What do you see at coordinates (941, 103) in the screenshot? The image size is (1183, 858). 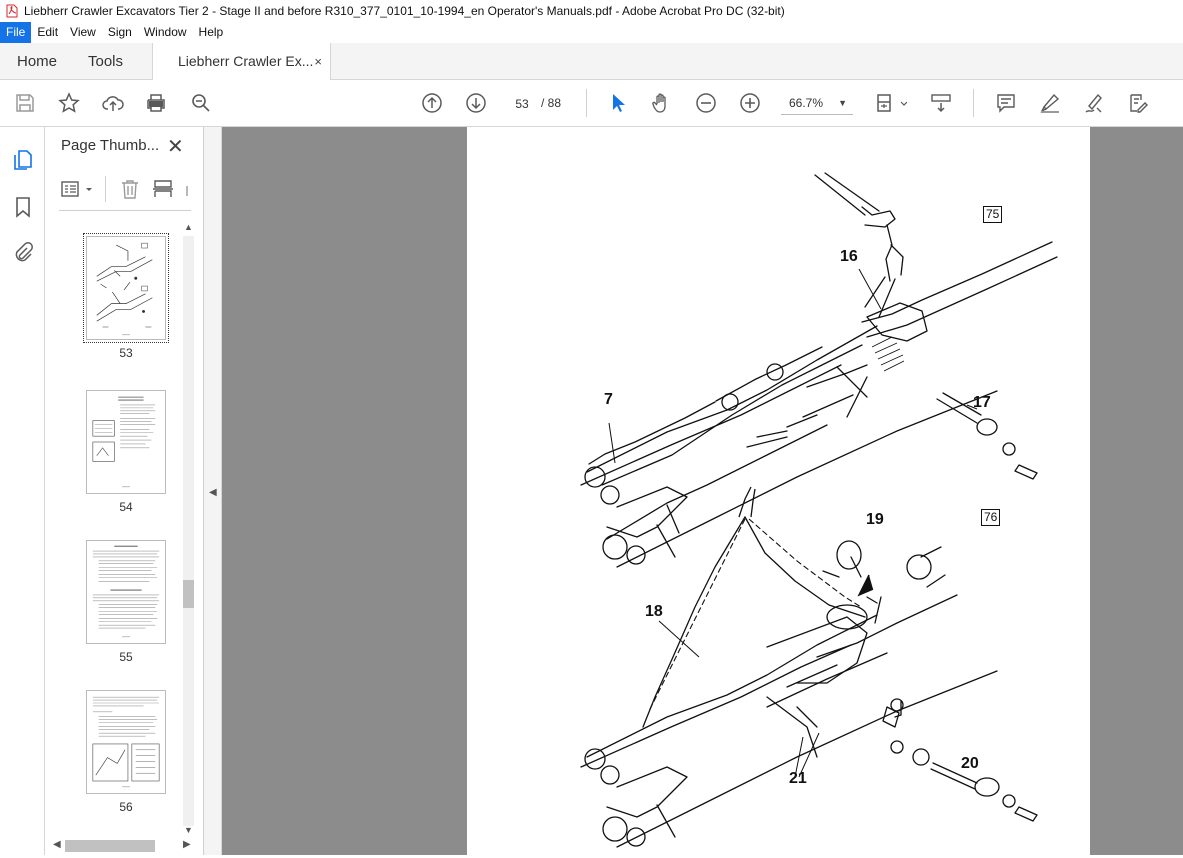 I see `scroll-mode-icon` at bounding box center [941, 103].